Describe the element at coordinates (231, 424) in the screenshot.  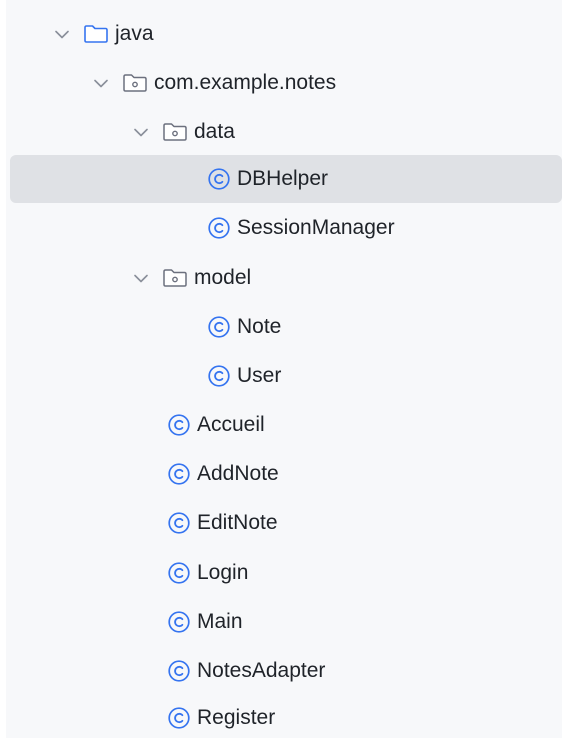
I see `tree-node-label: Accueil` at that location.